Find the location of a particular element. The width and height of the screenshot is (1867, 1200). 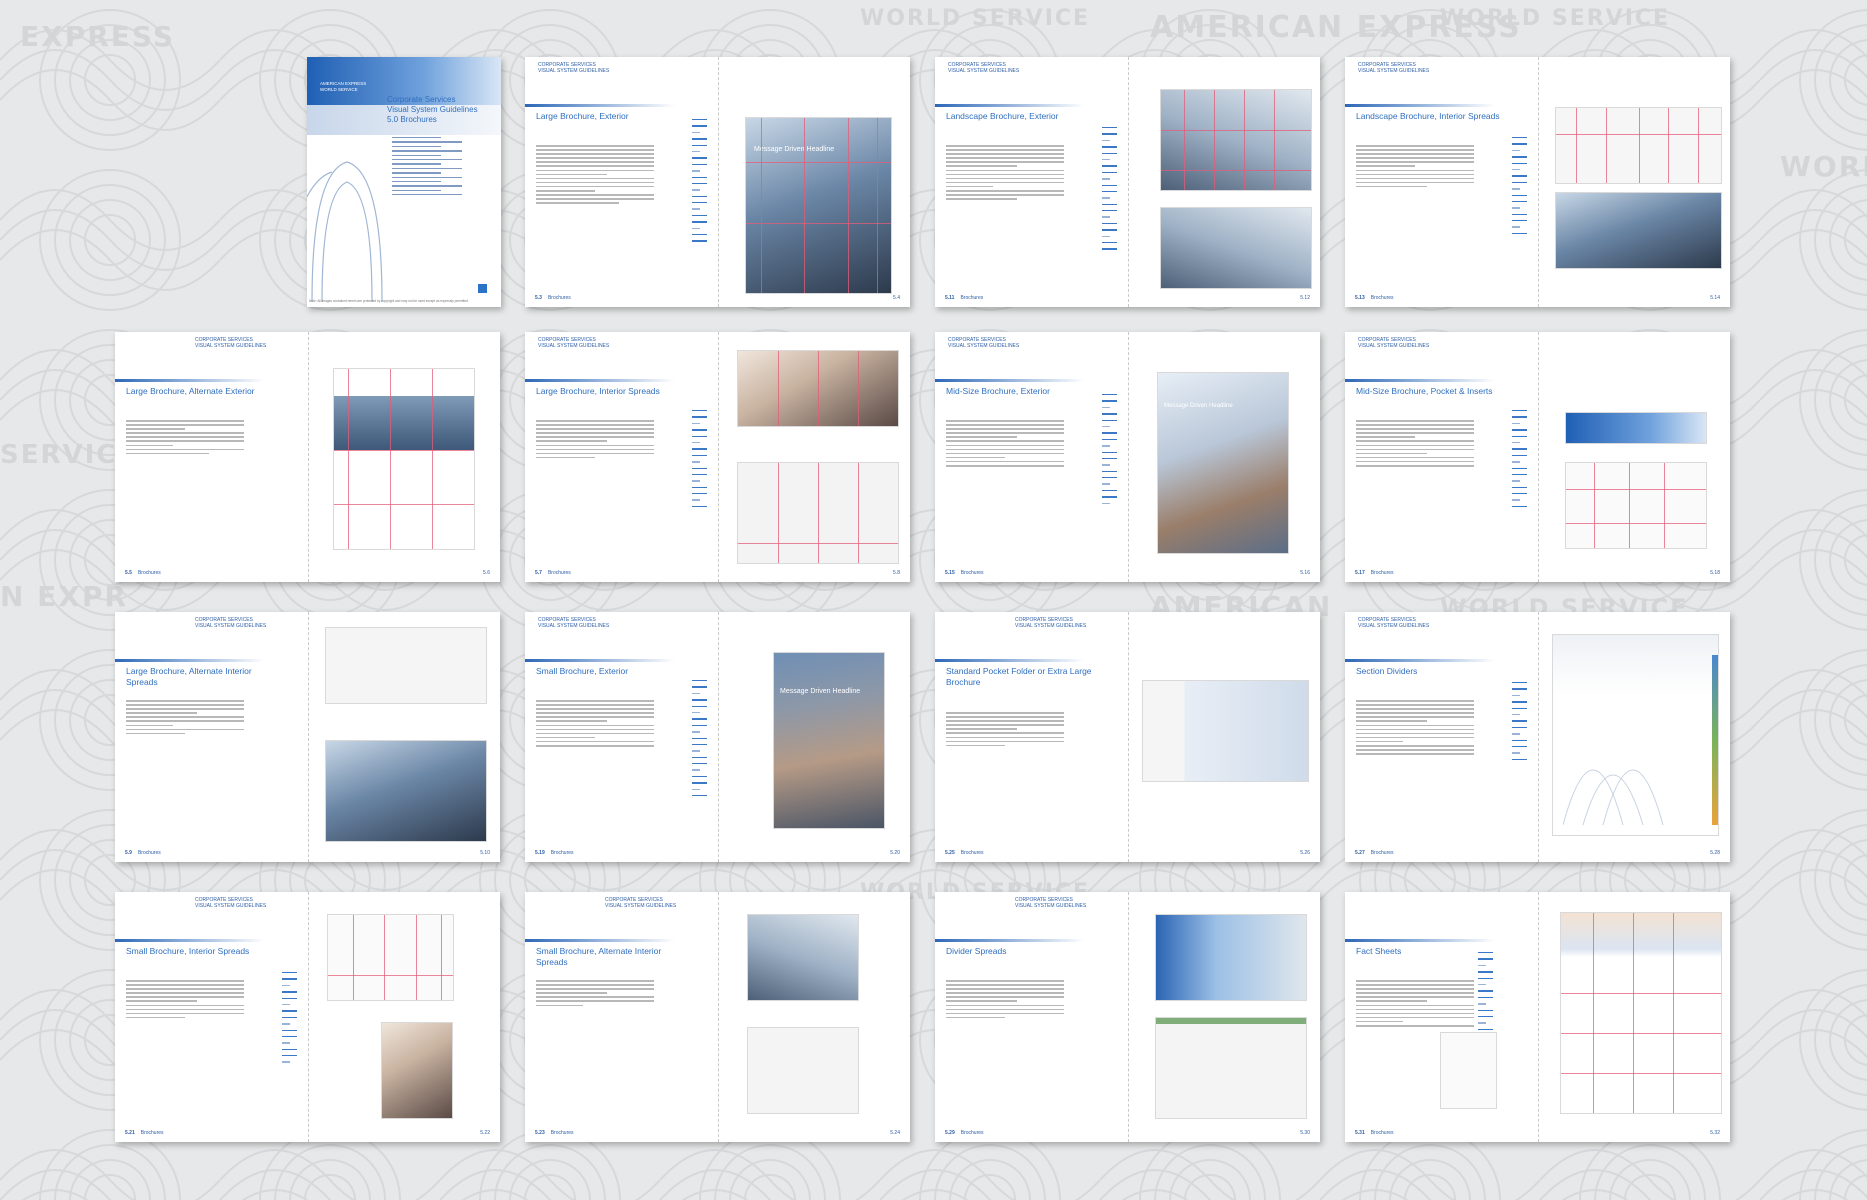

folio-right: 5.12 is located at coordinates (1305, 298).